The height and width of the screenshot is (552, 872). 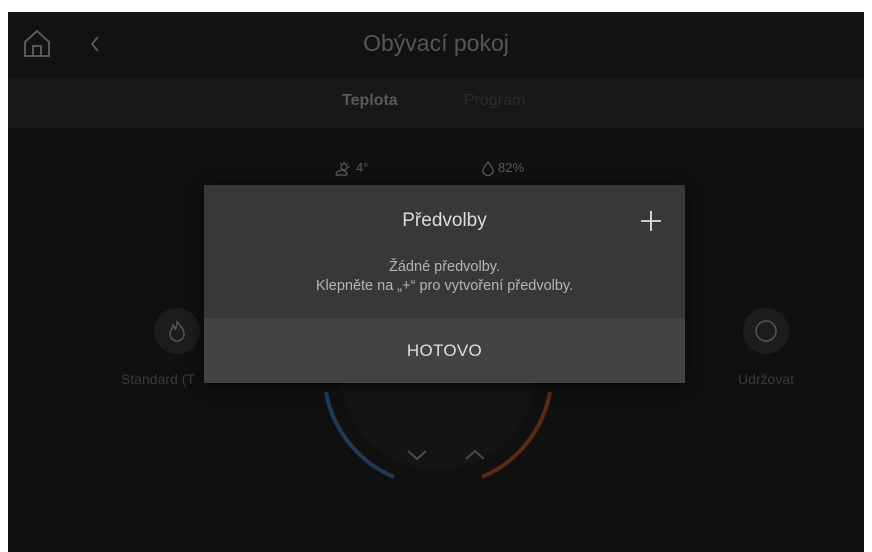 I want to click on empty-presets-line2: Klepněte na „+“ pro vytvoření předvolby., so click(x=444, y=286).